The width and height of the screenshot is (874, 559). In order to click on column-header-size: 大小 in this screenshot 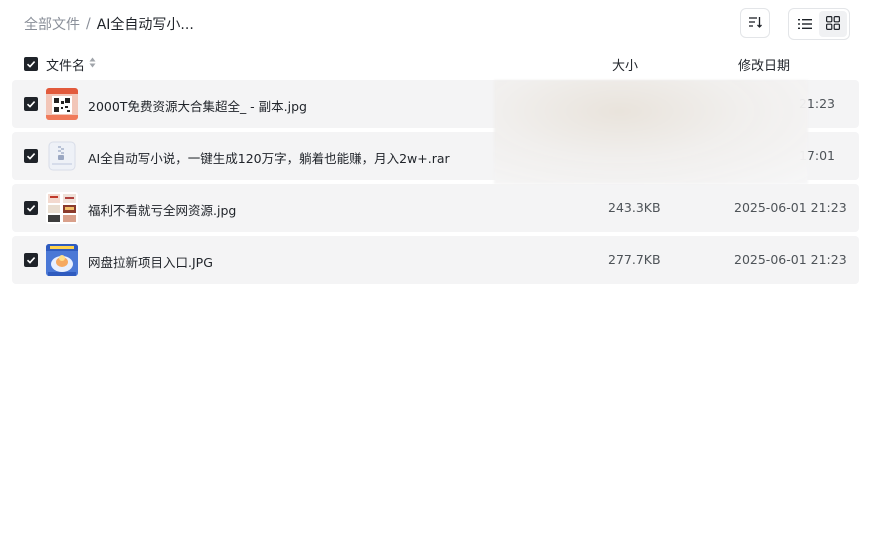, I will do `click(625, 64)`.